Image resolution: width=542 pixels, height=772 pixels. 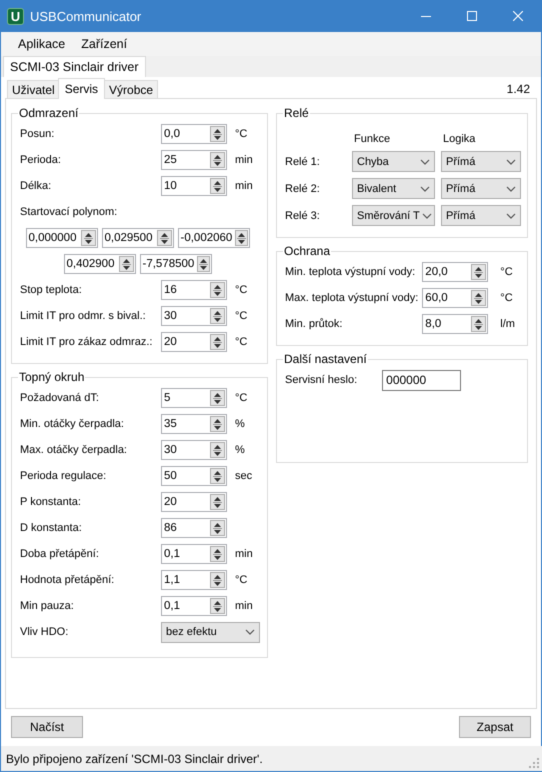 What do you see at coordinates (45, 632) in the screenshot?
I see `field-label: Vliv HDO:` at bounding box center [45, 632].